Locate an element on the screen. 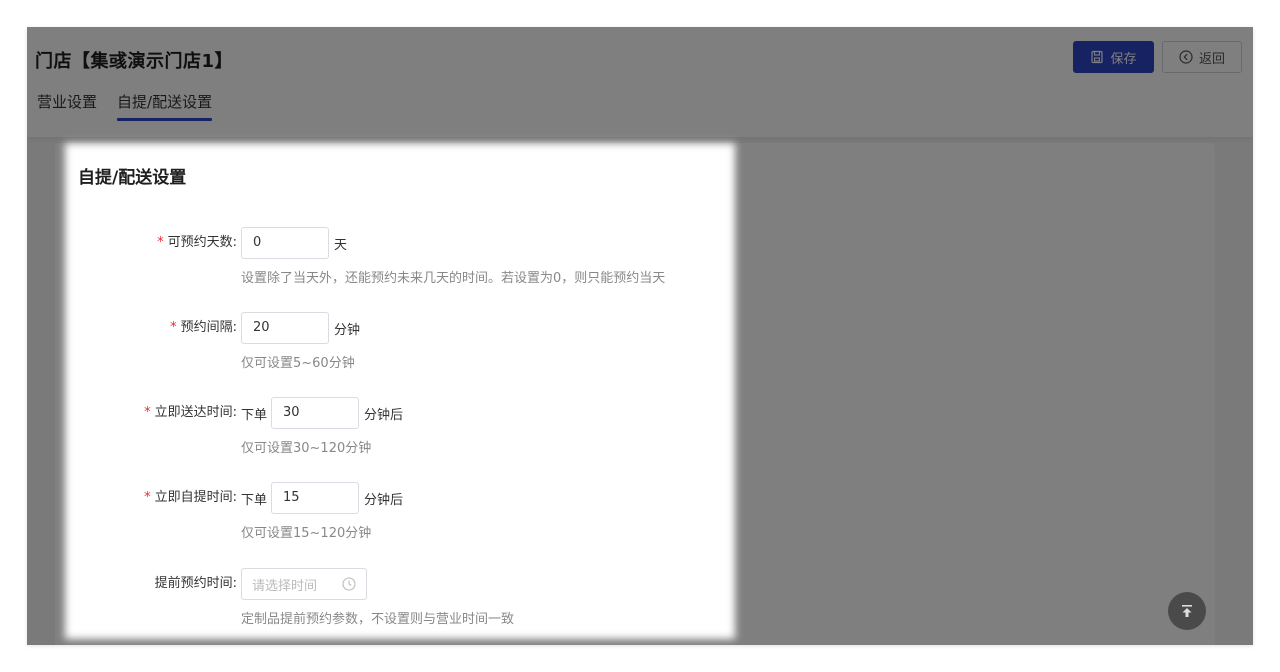 This screenshot has width=1280, height=672. save-button: 保存 is located at coordinates (1113, 57).